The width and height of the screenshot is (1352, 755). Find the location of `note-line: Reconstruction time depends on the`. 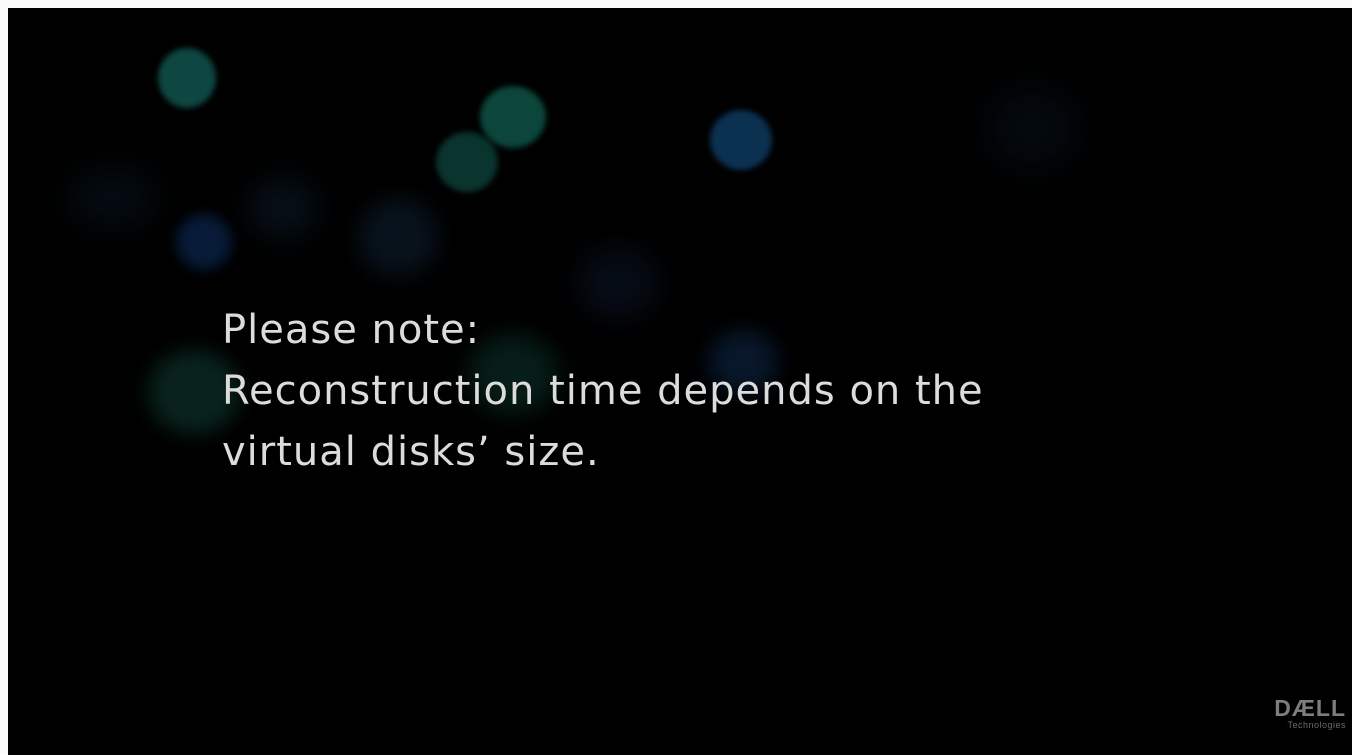

note-line: Reconstruction time depends on the is located at coordinates (603, 391).